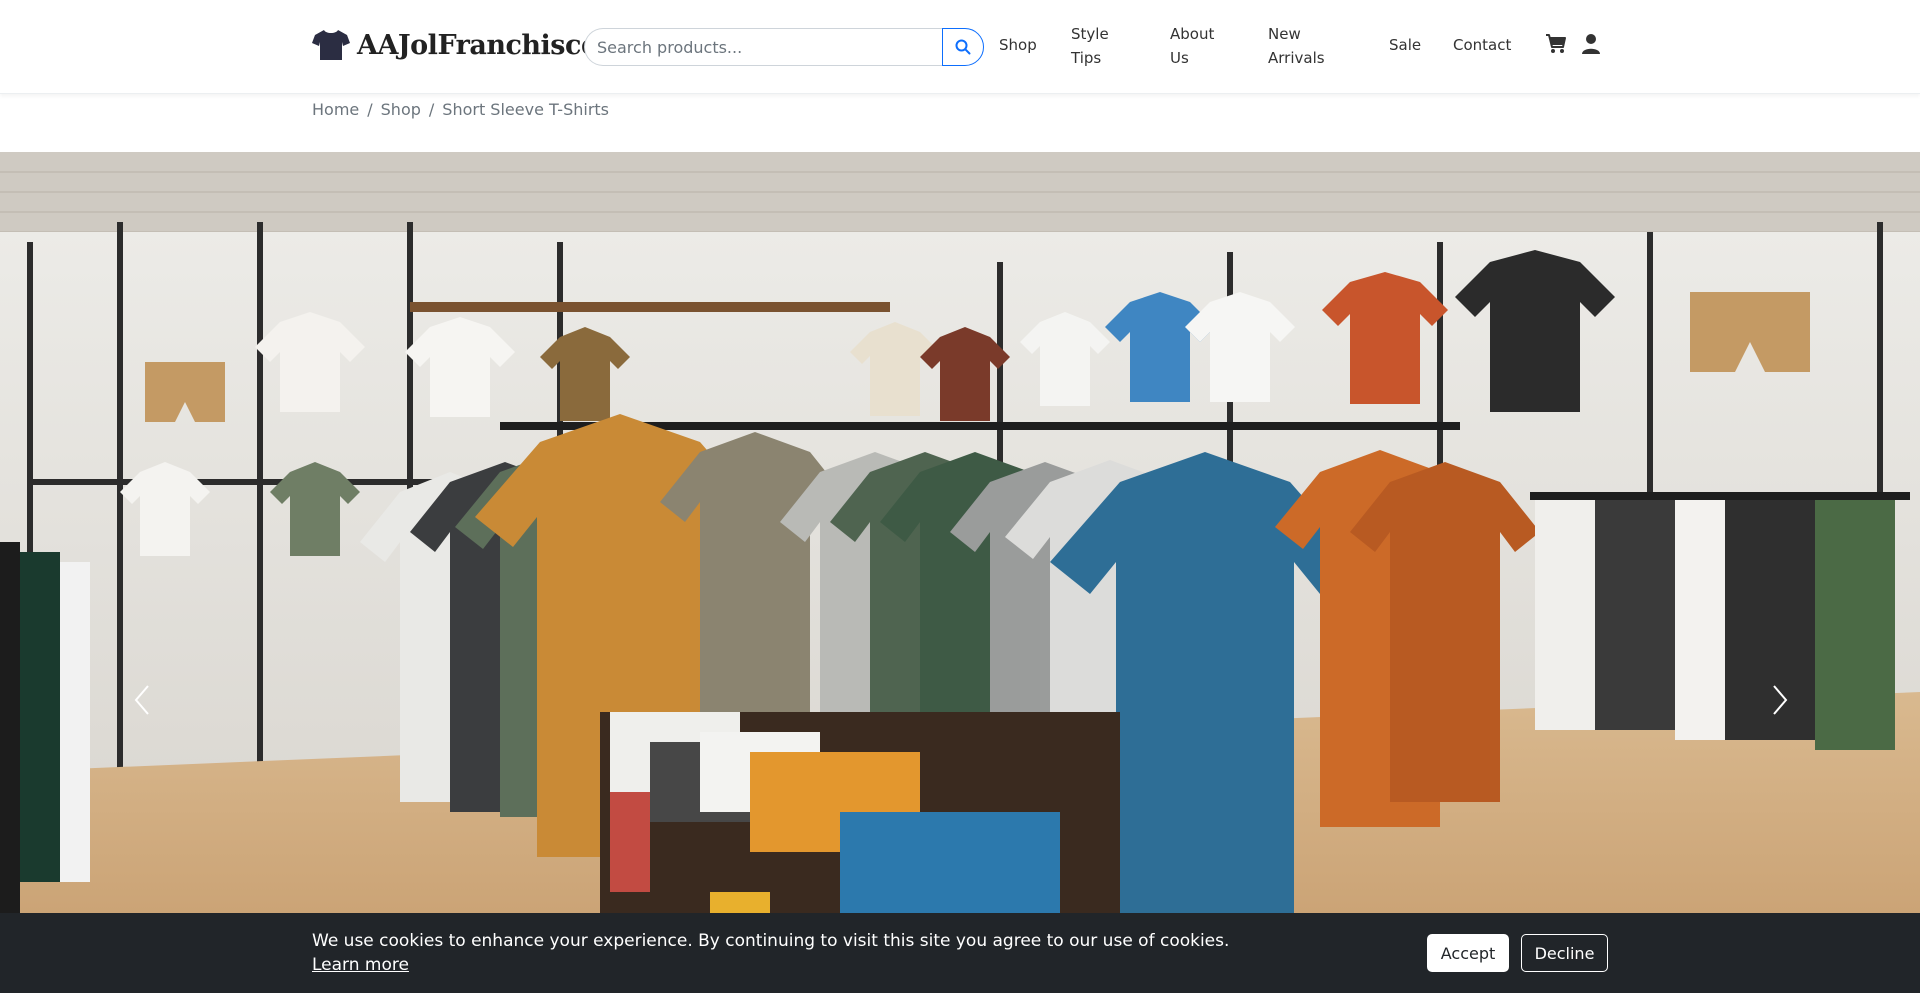 The width and height of the screenshot is (1920, 993). What do you see at coordinates (1564, 953) in the screenshot?
I see `cookie-decline-button: Decline` at bounding box center [1564, 953].